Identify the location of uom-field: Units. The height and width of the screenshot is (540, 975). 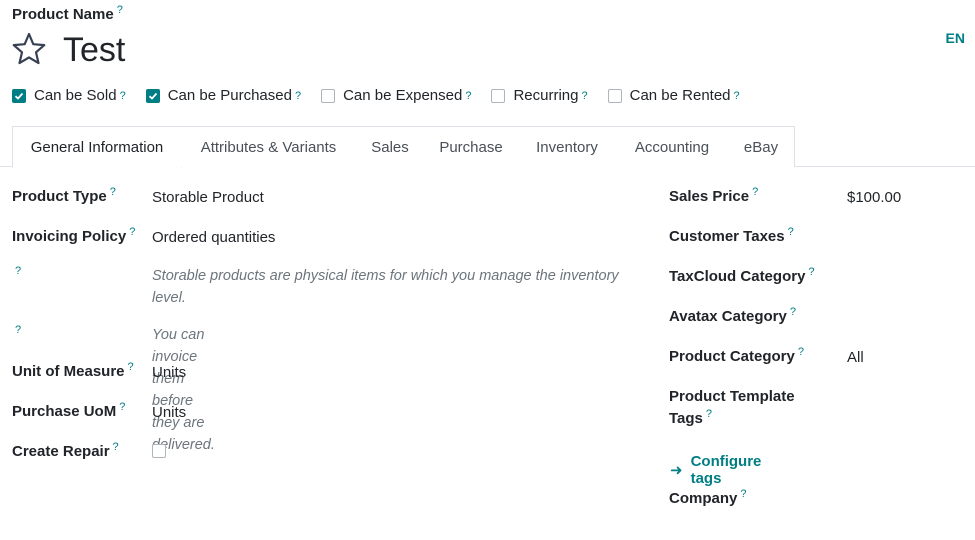
(169, 372).